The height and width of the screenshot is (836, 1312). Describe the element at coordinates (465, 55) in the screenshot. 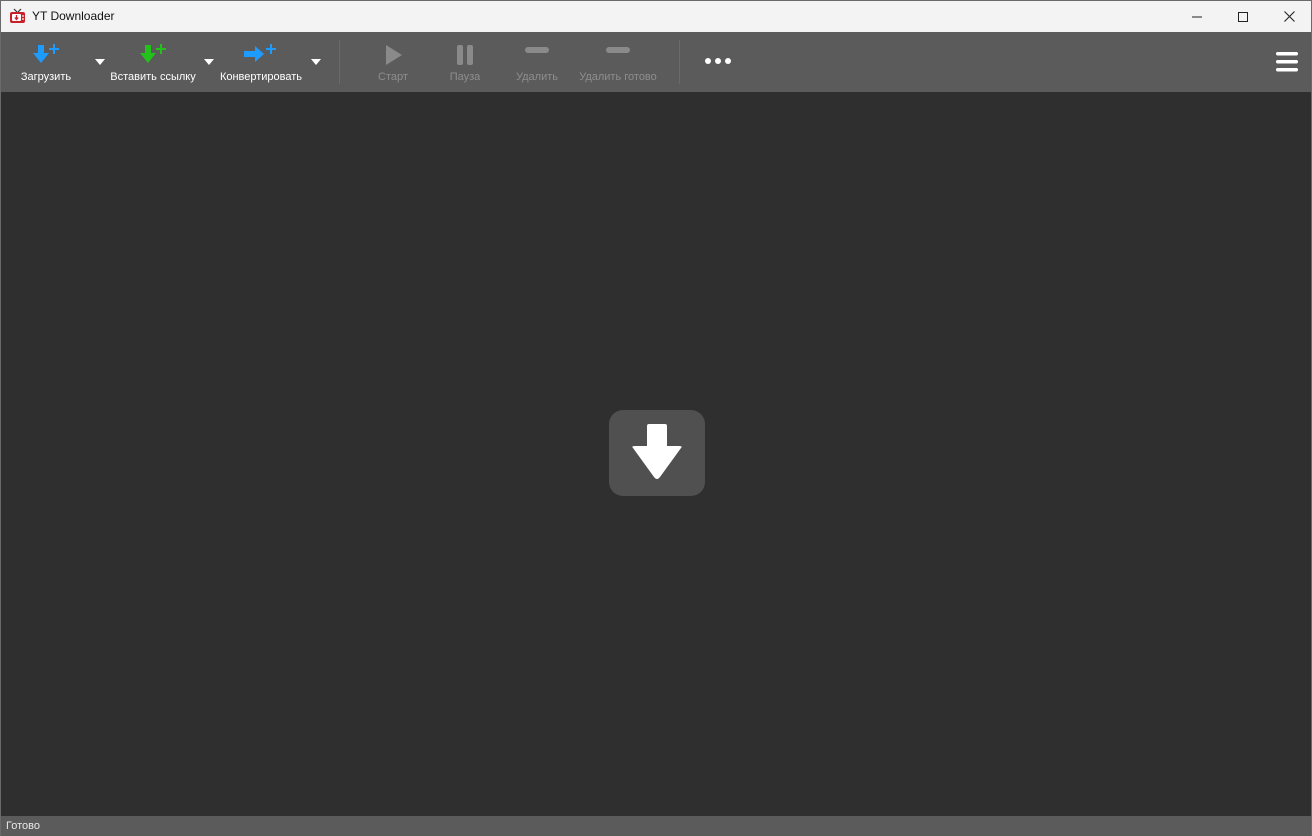

I see `pause-icon` at that location.